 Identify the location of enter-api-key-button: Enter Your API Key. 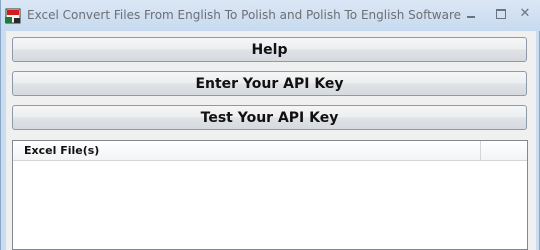
(269, 83).